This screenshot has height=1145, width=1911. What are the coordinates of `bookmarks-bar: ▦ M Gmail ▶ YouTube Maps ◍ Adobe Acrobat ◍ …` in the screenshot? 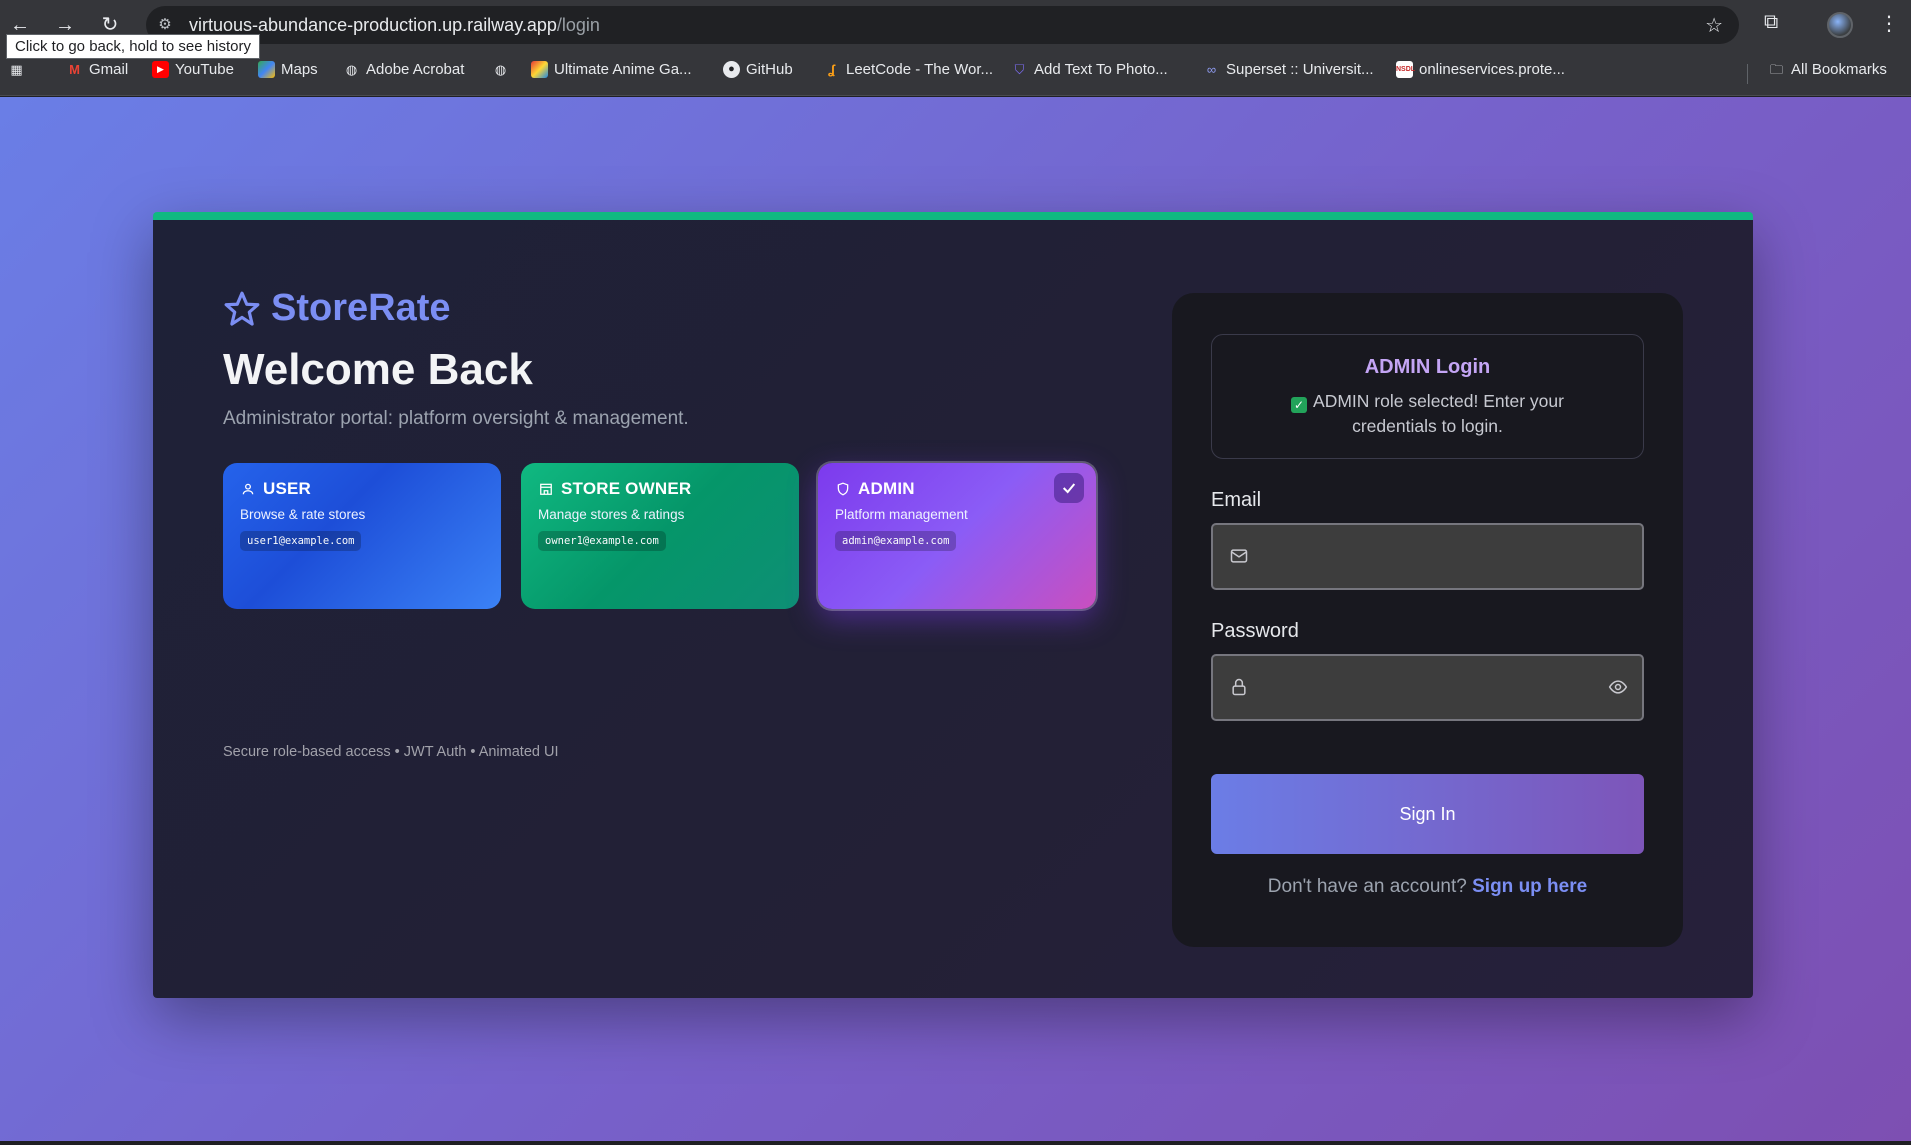 It's located at (955, 73).